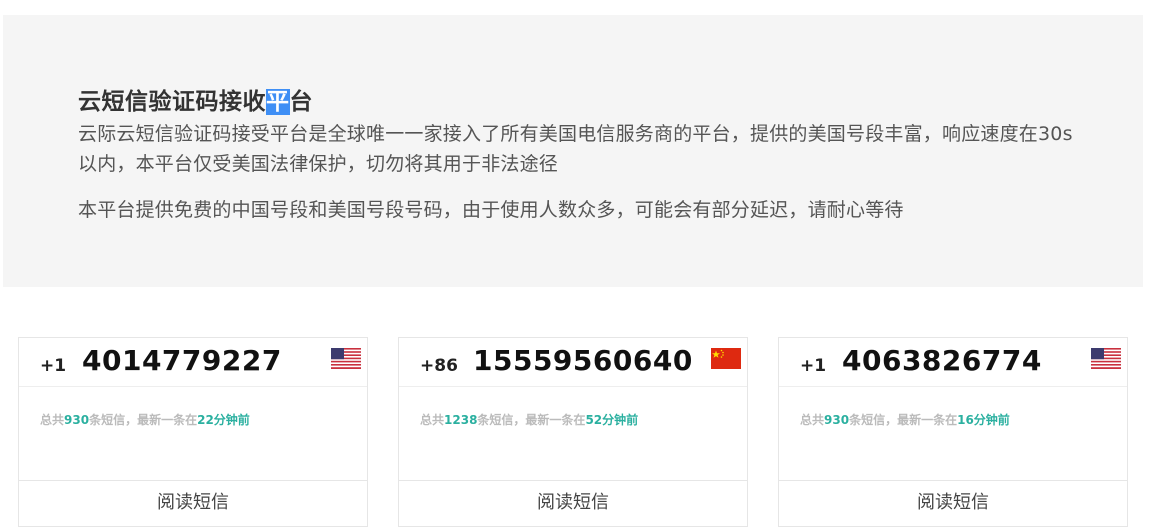 This screenshot has width=1175, height=530. I want to click on title-suffix: 台, so click(301, 102).